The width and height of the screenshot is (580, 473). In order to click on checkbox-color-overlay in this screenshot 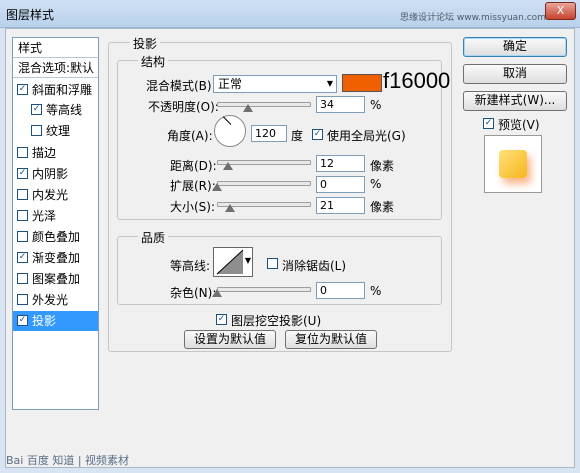, I will do `click(22, 236)`.